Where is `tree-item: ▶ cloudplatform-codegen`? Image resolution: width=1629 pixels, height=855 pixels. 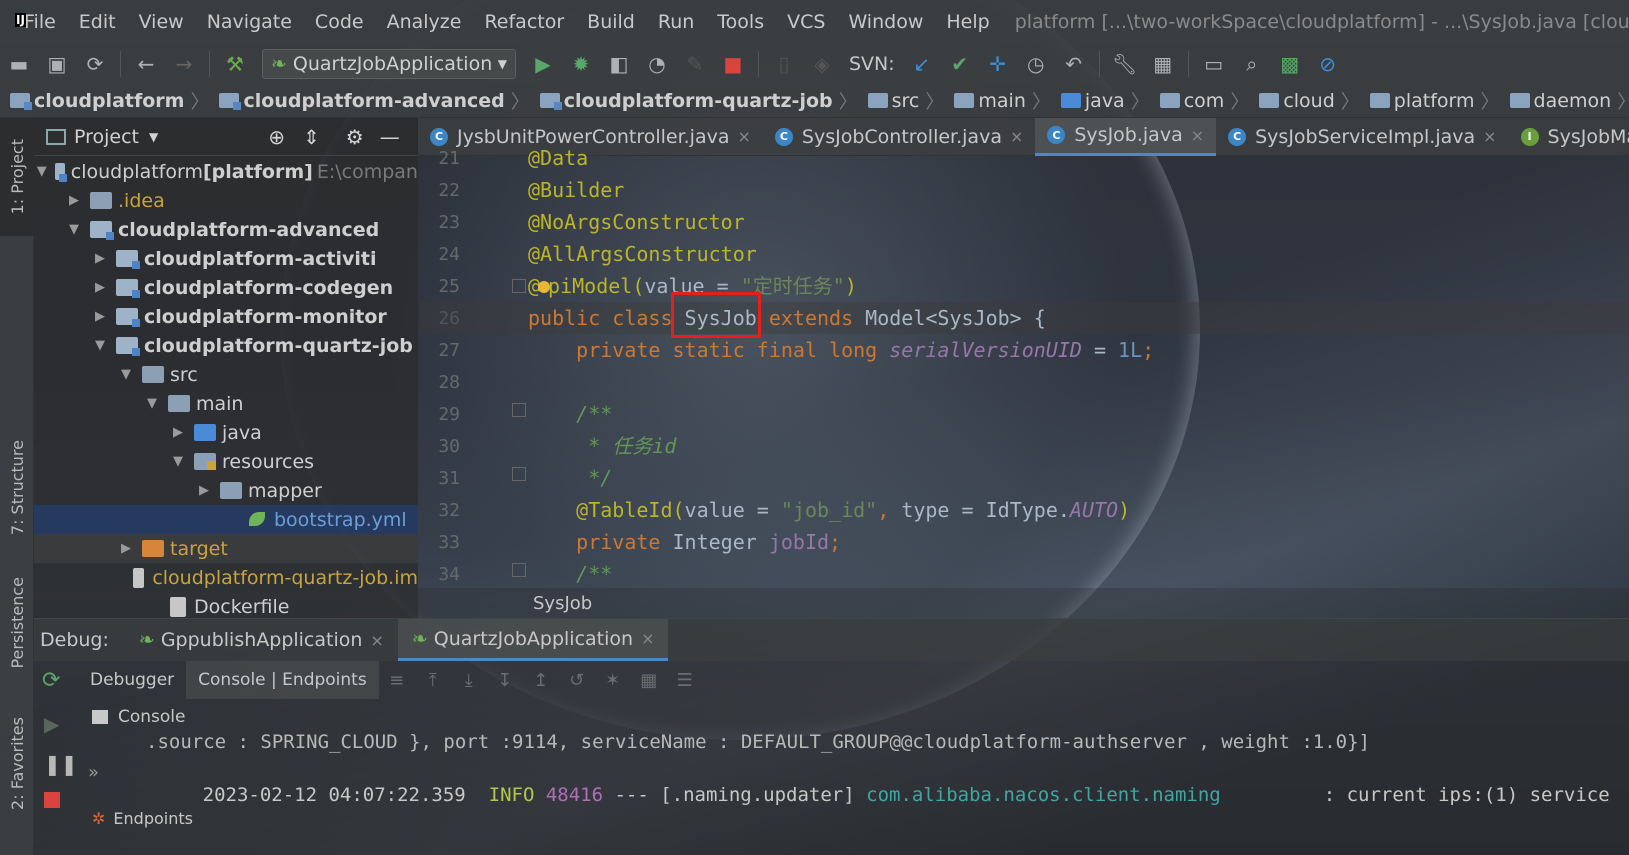
tree-item: ▶ cloudplatform-codegen is located at coordinates (226, 287).